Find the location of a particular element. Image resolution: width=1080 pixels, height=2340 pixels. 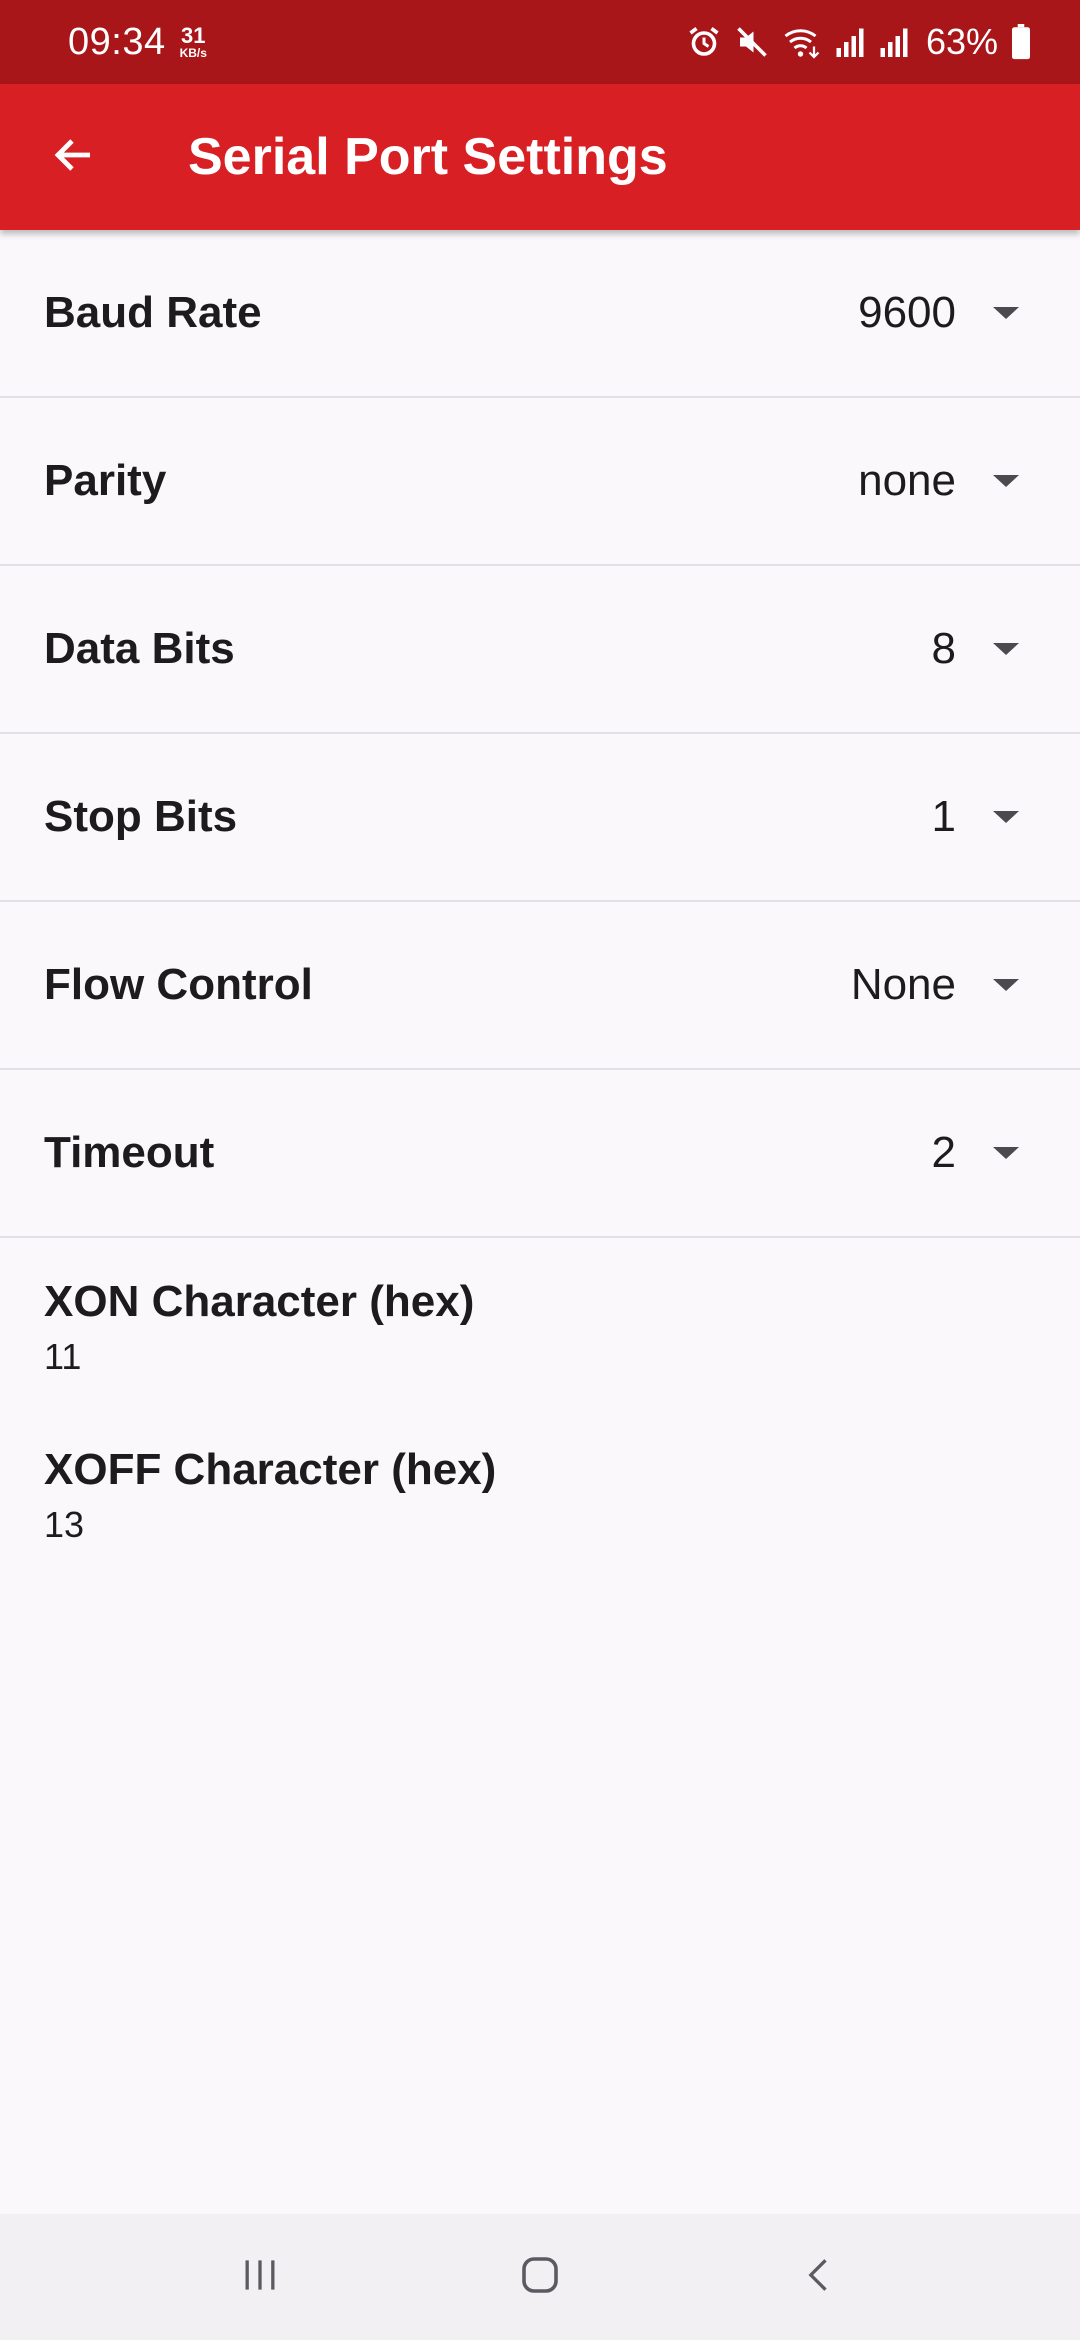

mute-icon is located at coordinates (752, 42).